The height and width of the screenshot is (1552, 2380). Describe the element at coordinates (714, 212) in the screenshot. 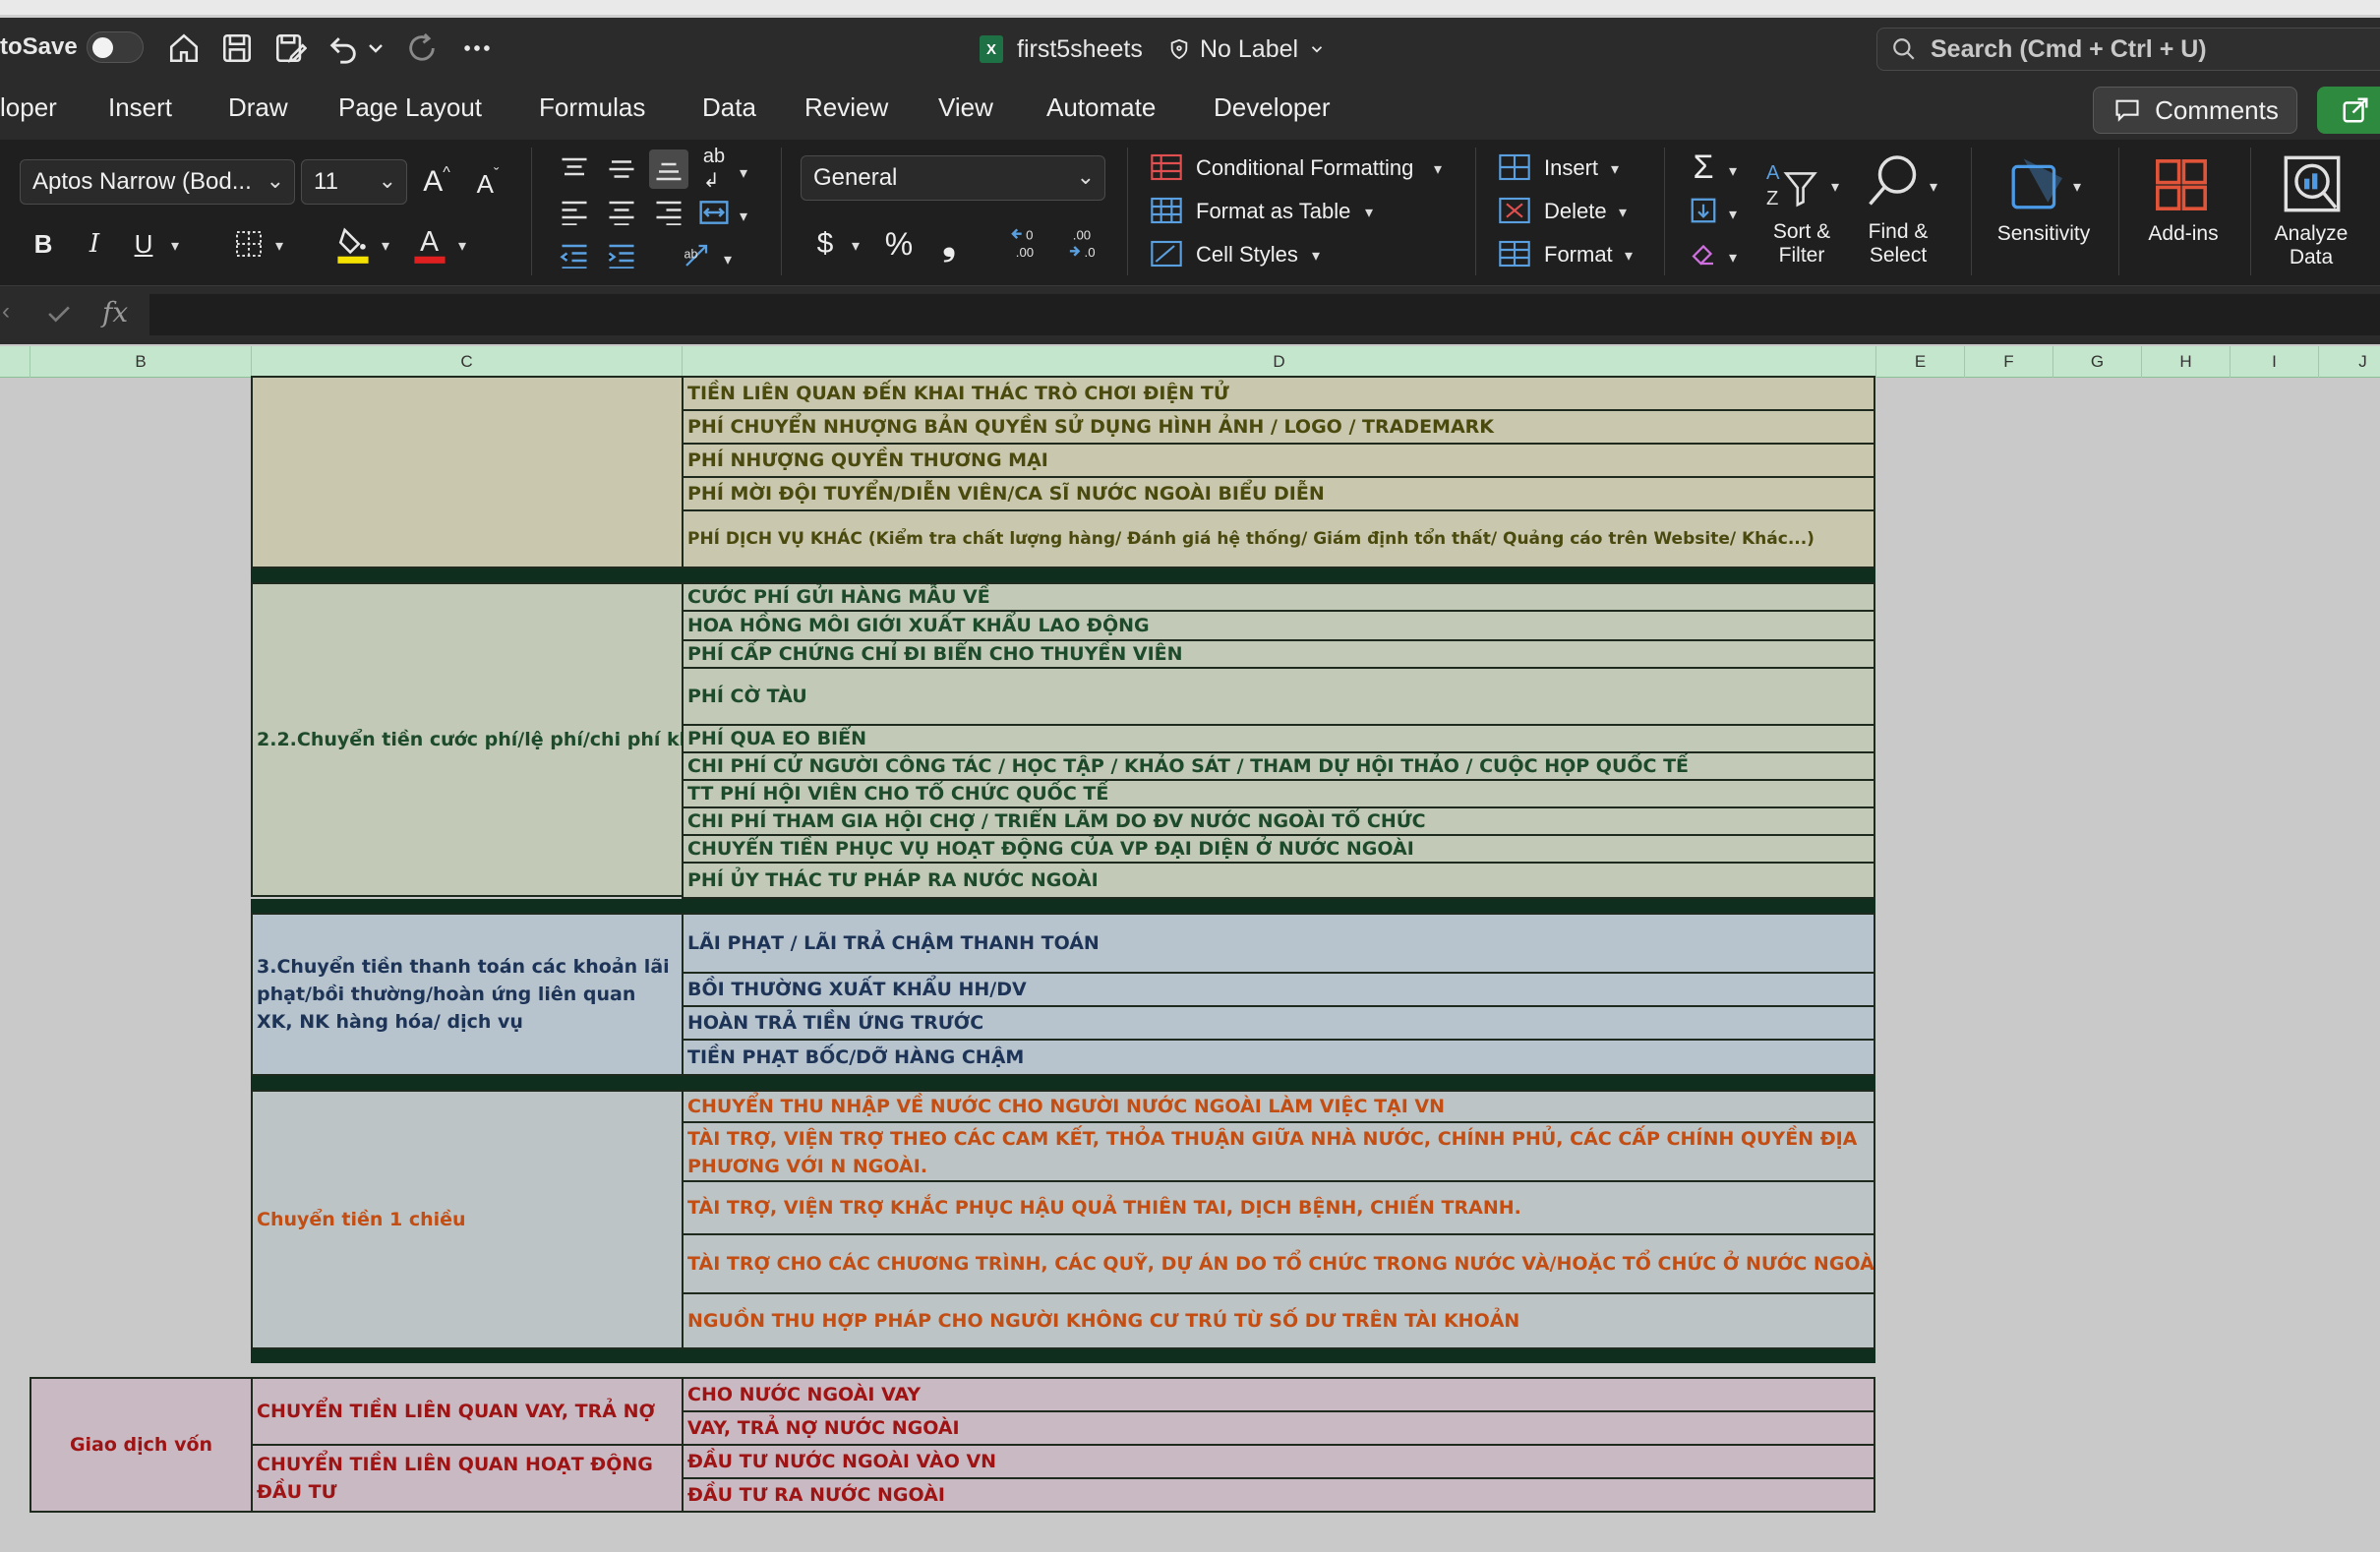

I see `merge-center-icon` at that location.